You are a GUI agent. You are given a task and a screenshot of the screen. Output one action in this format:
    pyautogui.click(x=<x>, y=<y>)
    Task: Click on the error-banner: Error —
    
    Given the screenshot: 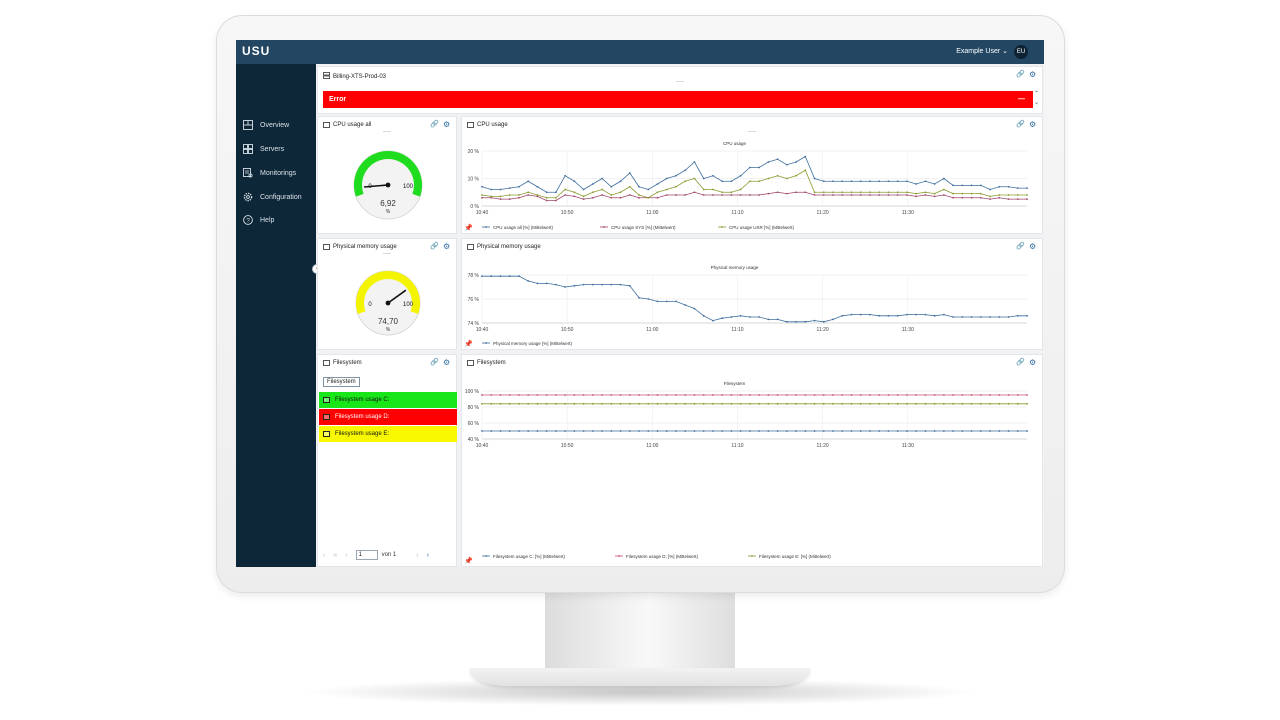 What is the action you would take?
    pyautogui.click(x=678, y=99)
    